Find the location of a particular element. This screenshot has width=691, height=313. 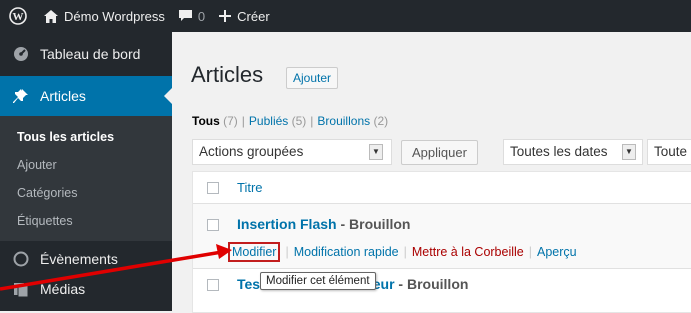

filter-drafts: Brouillons (2) is located at coordinates (352, 121).